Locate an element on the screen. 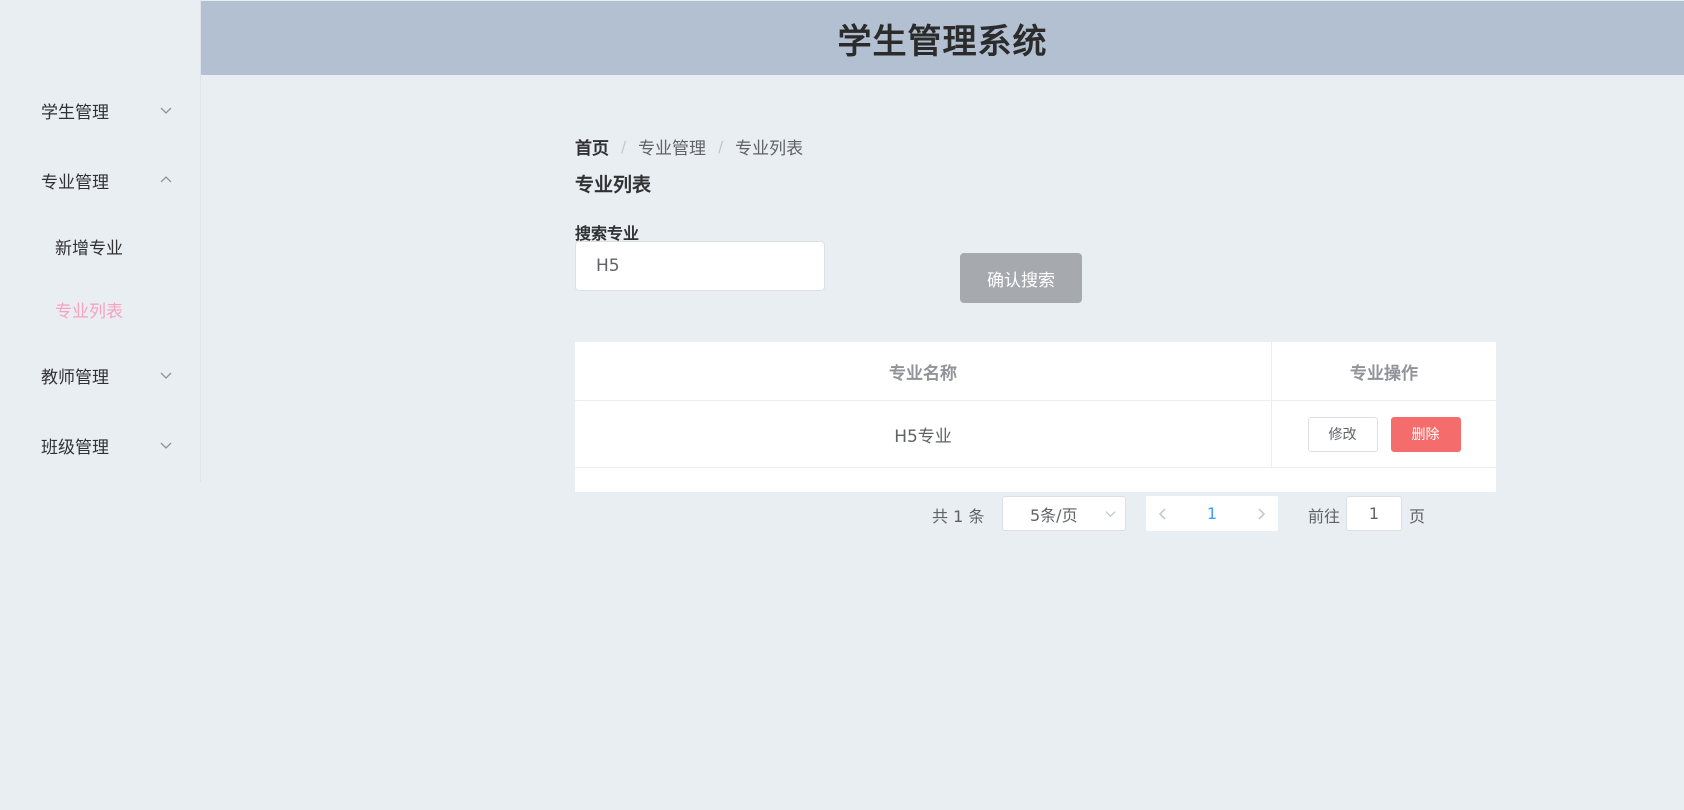 The height and width of the screenshot is (810, 1684). page-size-select: 5条/页 is located at coordinates (1064, 513).